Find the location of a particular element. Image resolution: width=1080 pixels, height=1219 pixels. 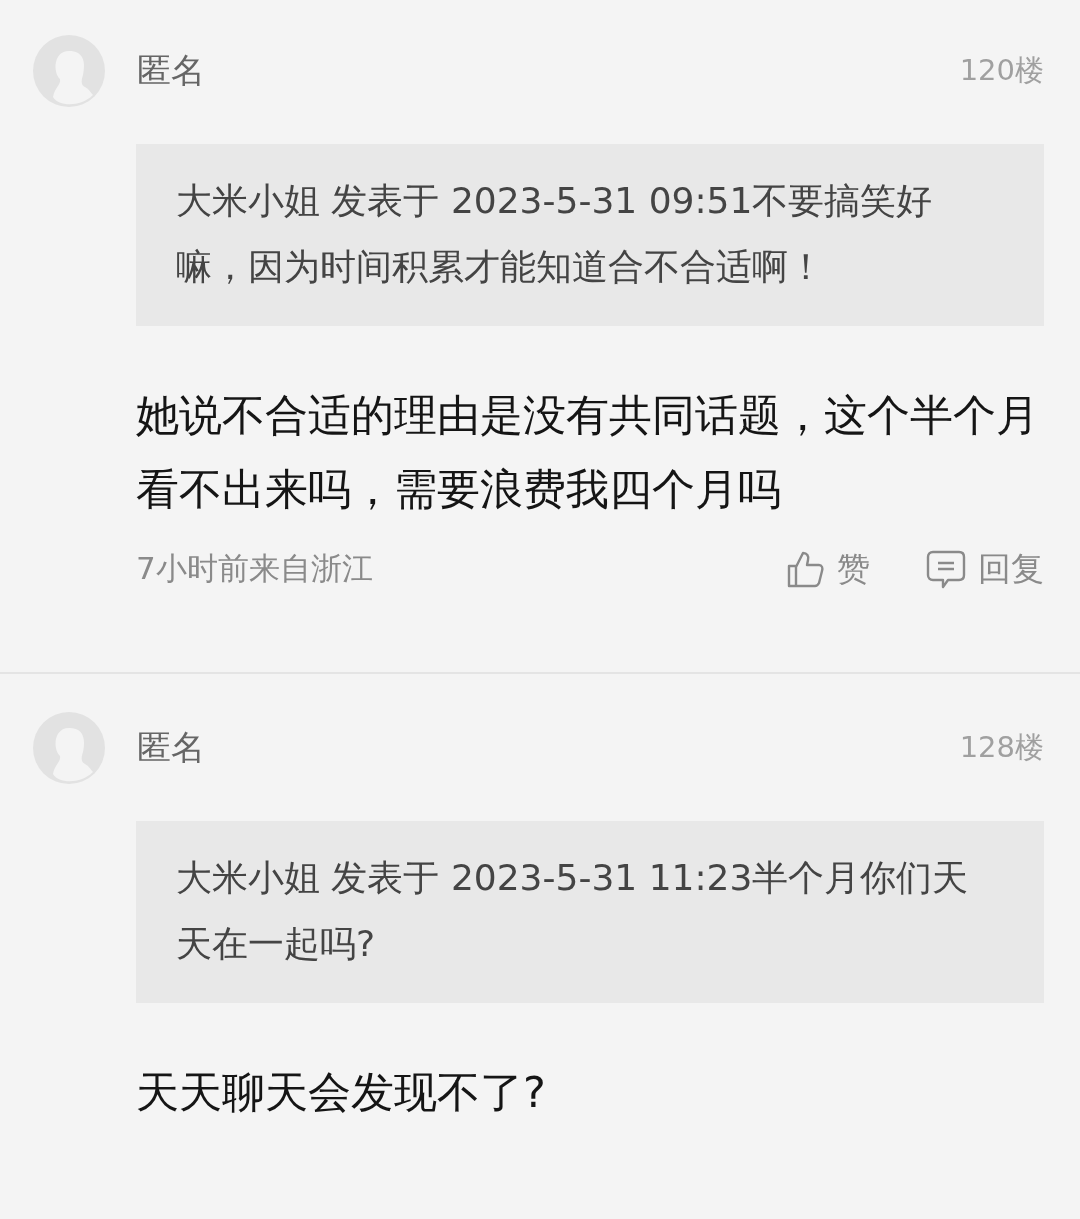

comment-text: 天天聊天会发现不了? is located at coordinates (341, 1092).